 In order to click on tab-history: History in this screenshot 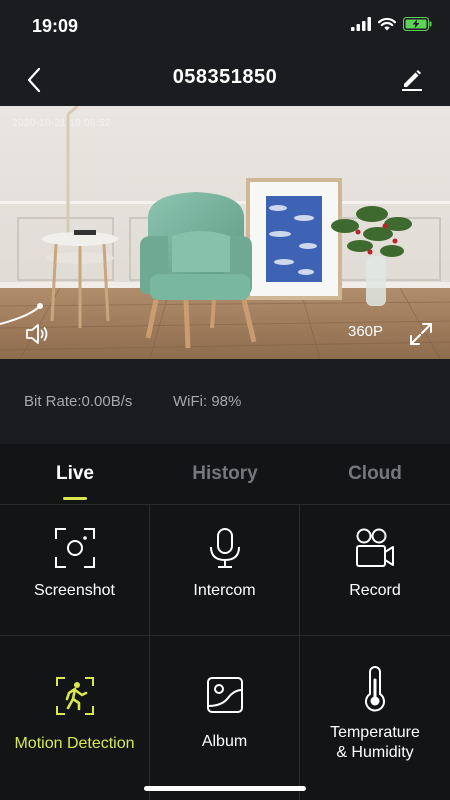, I will do `click(225, 474)`.